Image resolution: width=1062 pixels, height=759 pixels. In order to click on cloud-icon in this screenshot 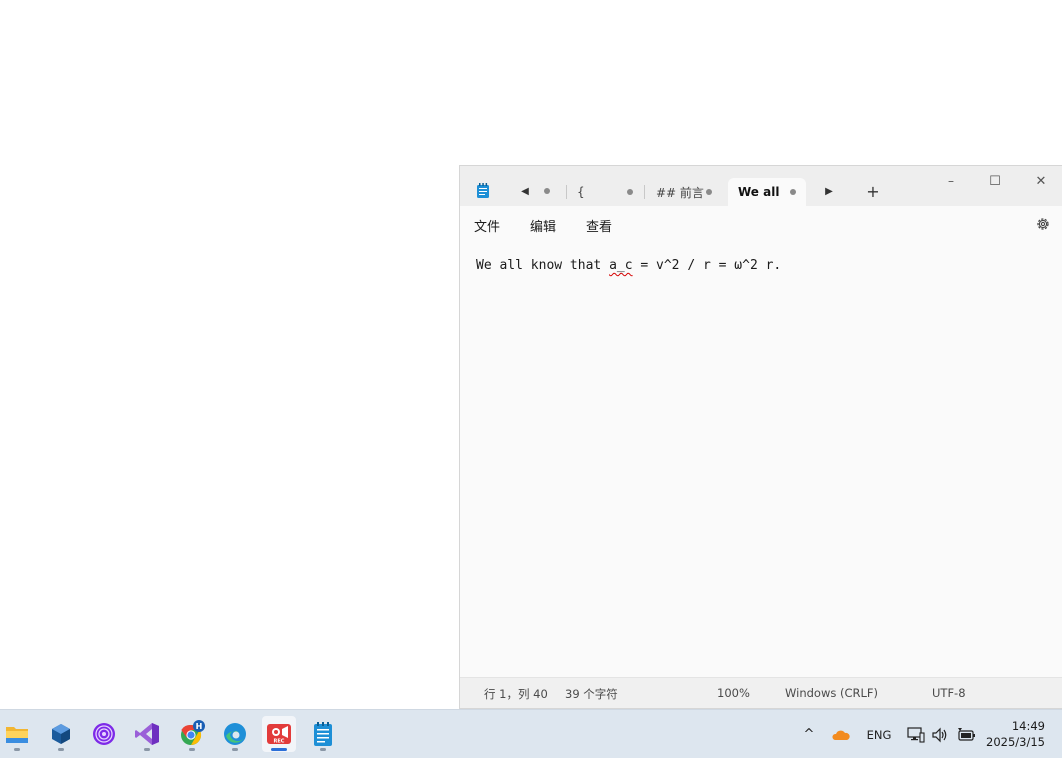, I will do `click(841, 735)`.